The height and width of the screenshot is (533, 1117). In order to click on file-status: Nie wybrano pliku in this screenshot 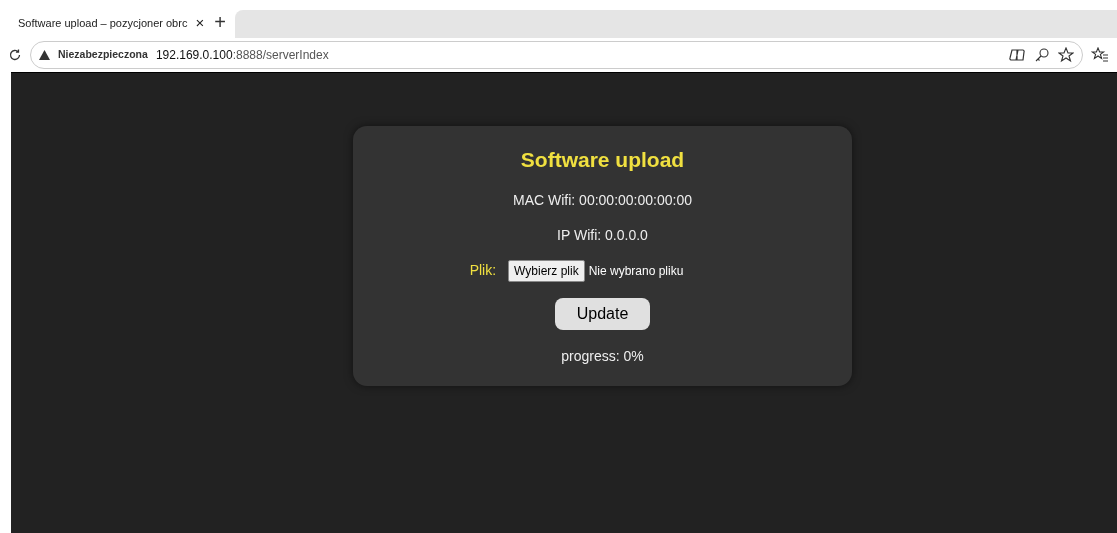, I will do `click(636, 271)`.